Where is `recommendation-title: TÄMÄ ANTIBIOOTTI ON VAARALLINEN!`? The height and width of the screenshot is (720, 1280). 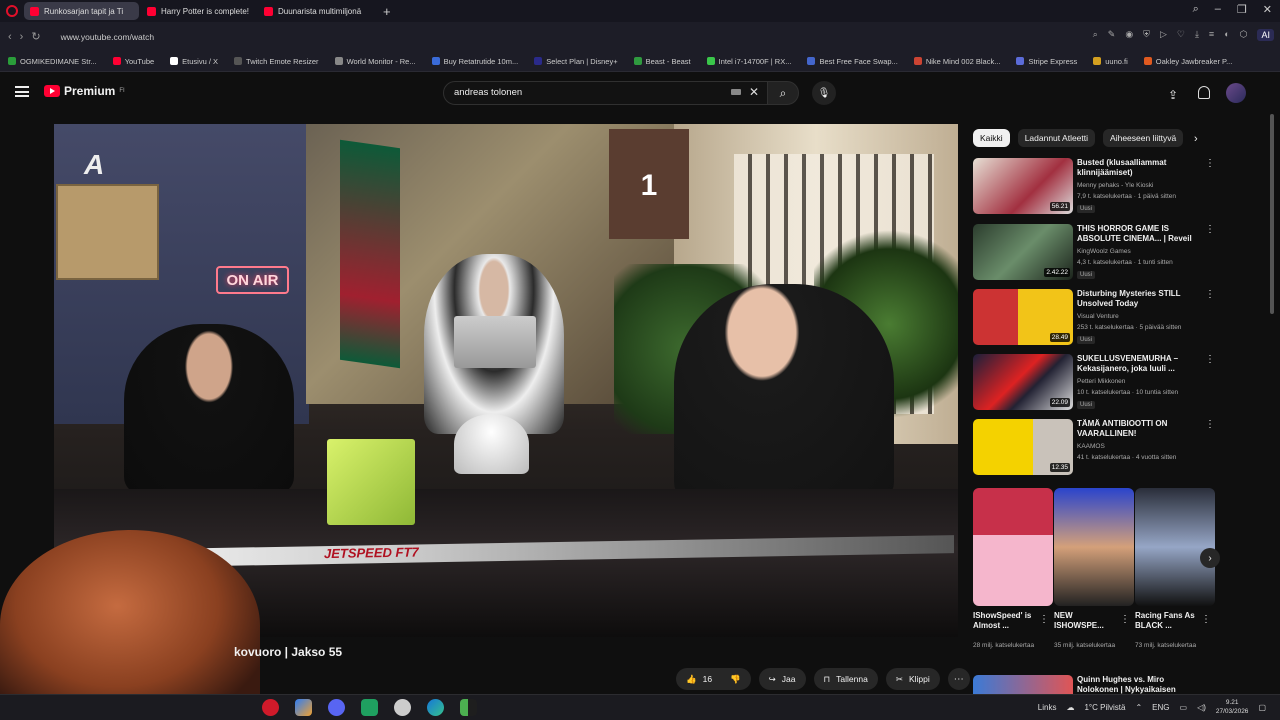 recommendation-title: TÄMÄ ANTIBIOOTTI ON VAARALLINEN! is located at coordinates (1139, 429).